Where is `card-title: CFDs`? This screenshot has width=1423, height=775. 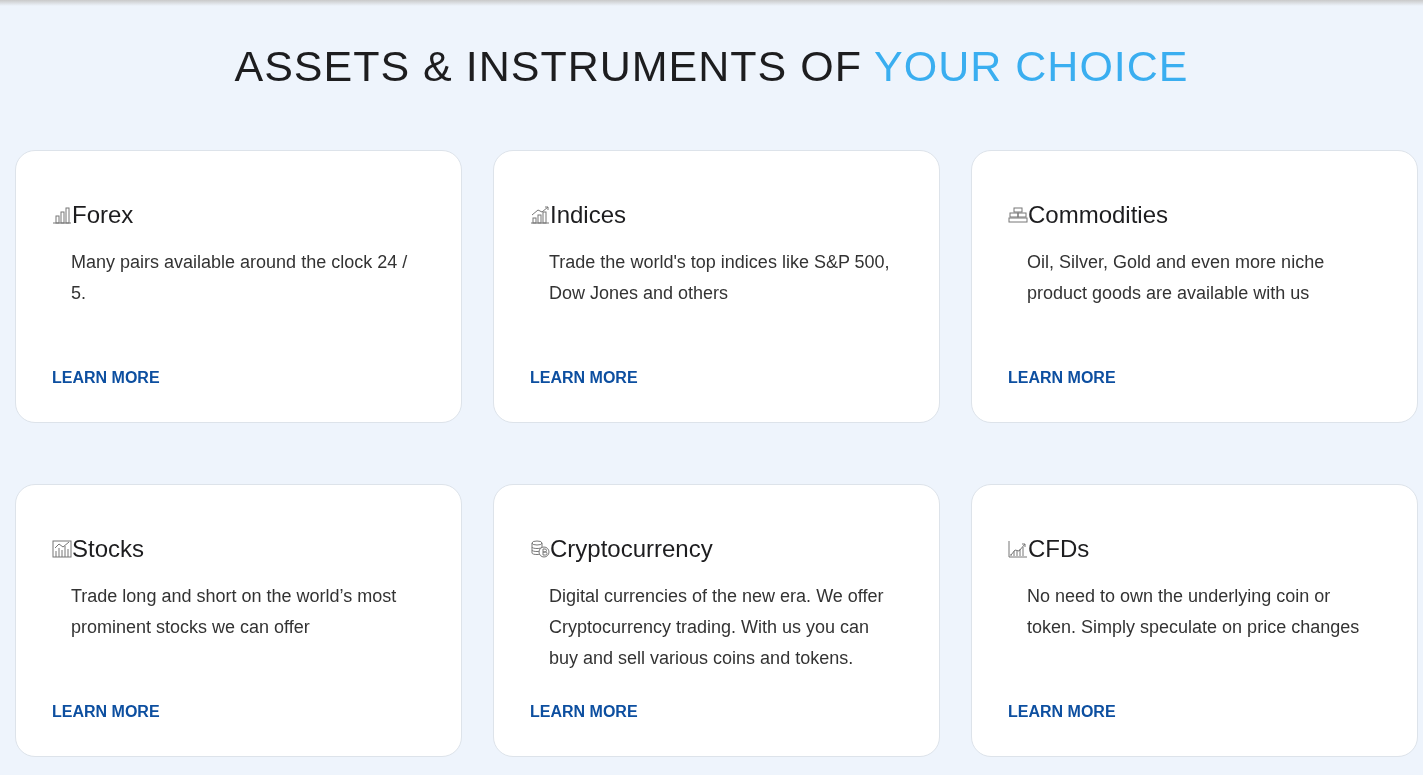 card-title: CFDs is located at coordinates (1059, 549).